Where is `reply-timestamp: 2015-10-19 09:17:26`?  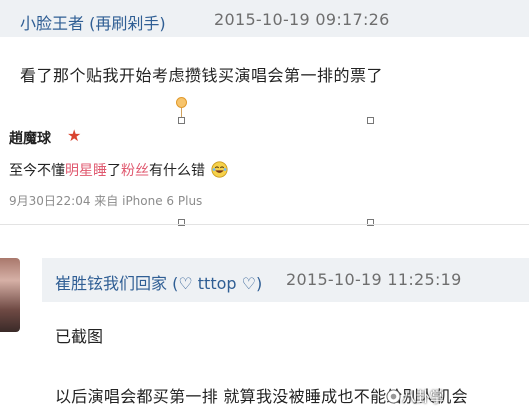
reply-timestamp: 2015-10-19 09:17:26 is located at coordinates (302, 19).